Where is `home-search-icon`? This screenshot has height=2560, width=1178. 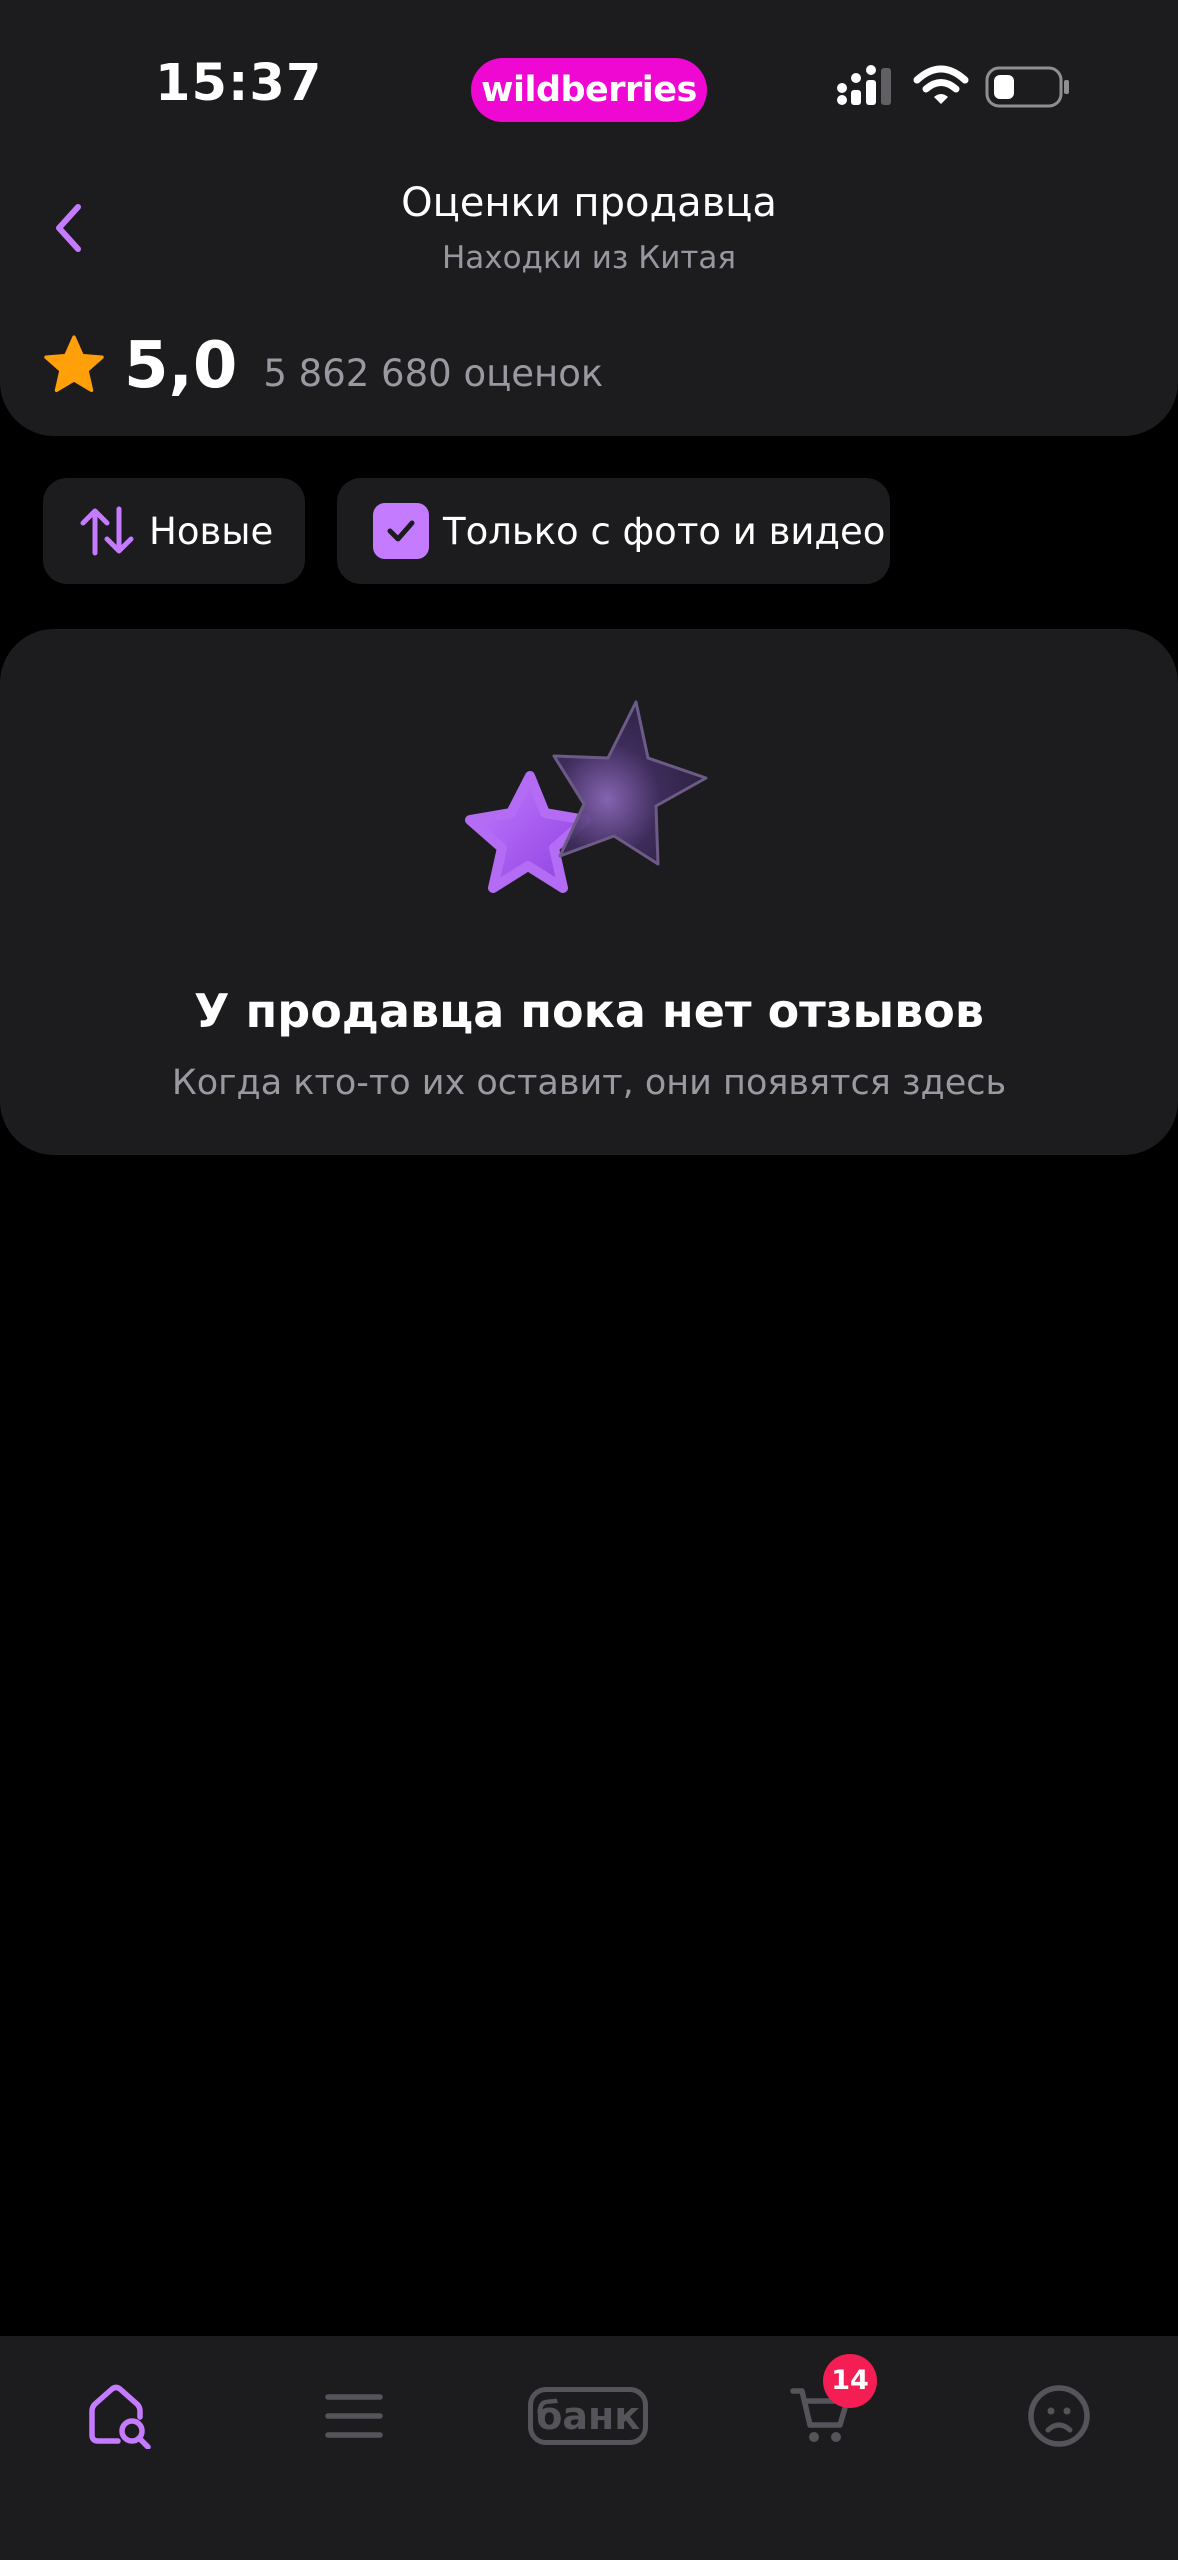 home-search-icon is located at coordinates (120, 2416).